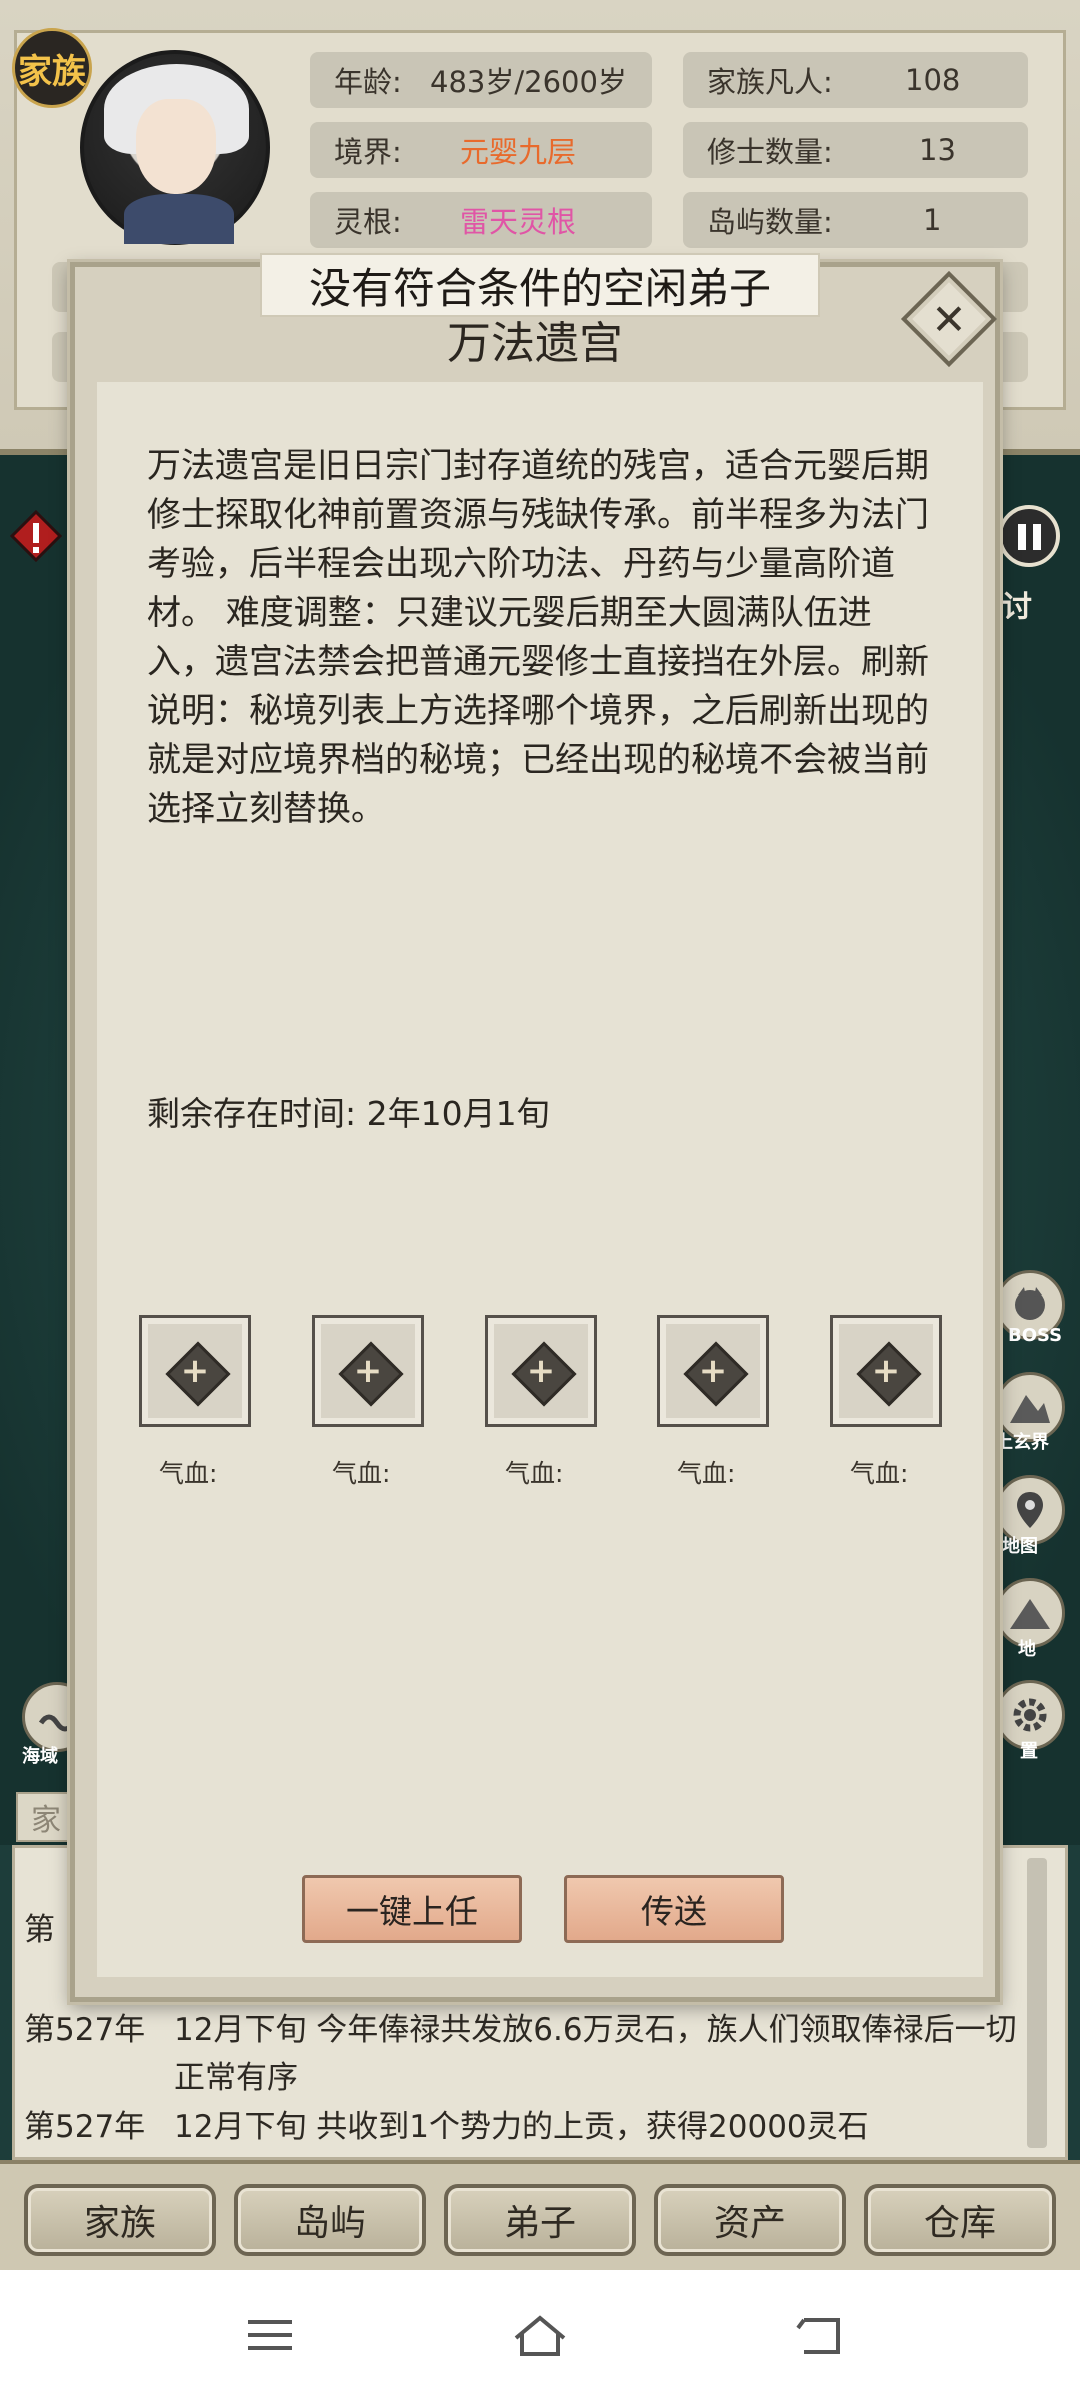 This screenshot has height=2400, width=1080. I want to click on log-entry-text: 12月下旬 共收到1个势力的上贡，获得20000灵石, so click(521, 2127).